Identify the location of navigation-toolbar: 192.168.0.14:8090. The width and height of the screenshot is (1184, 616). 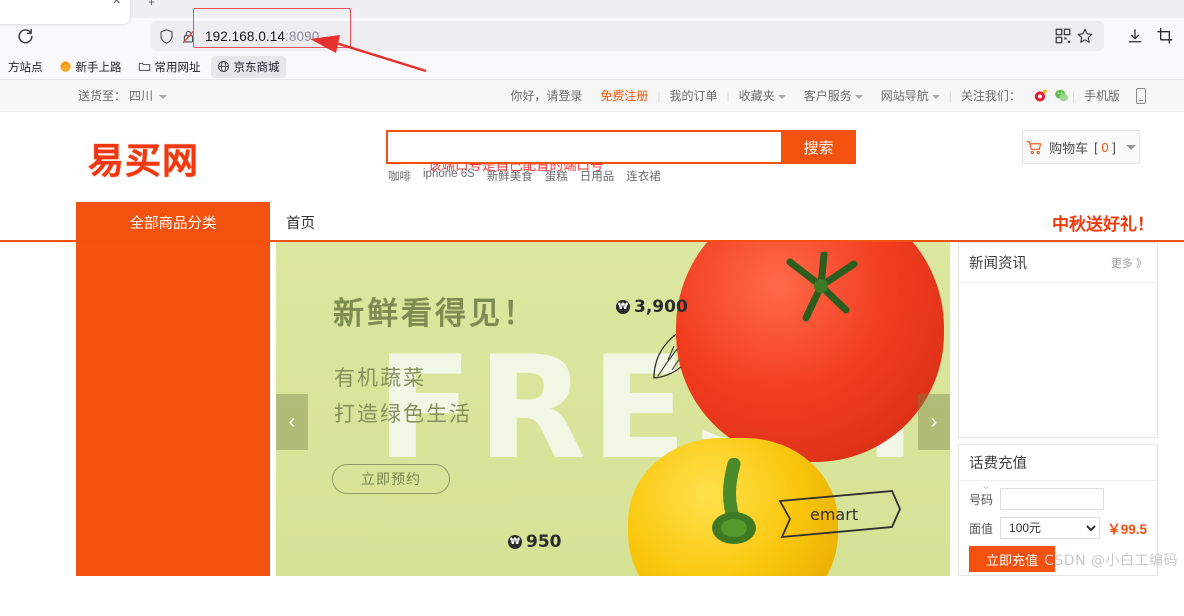
(592, 31).